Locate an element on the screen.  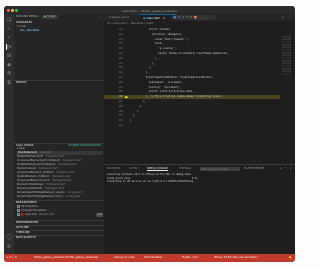
status-problems: ⚠ 0 ⓘ 0 is located at coordinates (11, 258).